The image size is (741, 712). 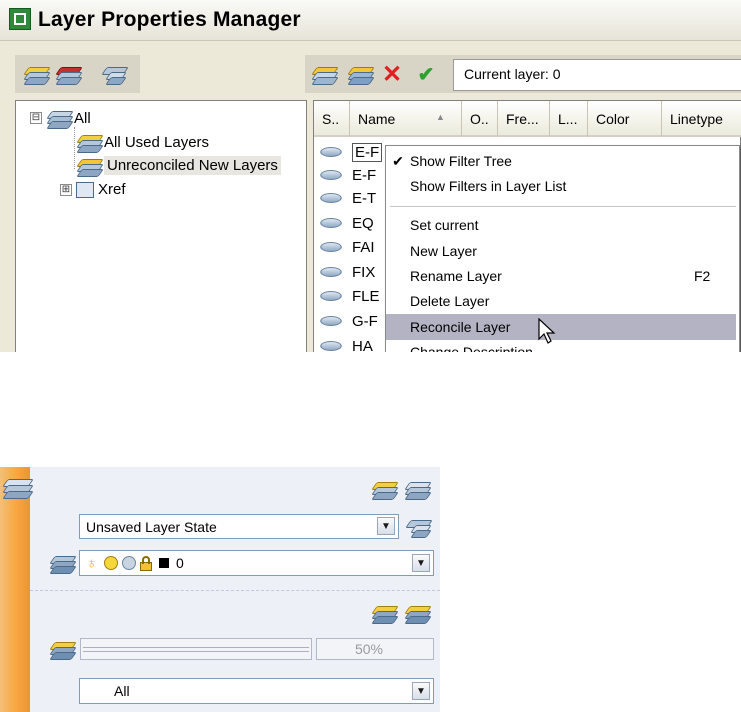 What do you see at coordinates (406, 119) in the screenshot?
I see `column-name: Name ▲` at bounding box center [406, 119].